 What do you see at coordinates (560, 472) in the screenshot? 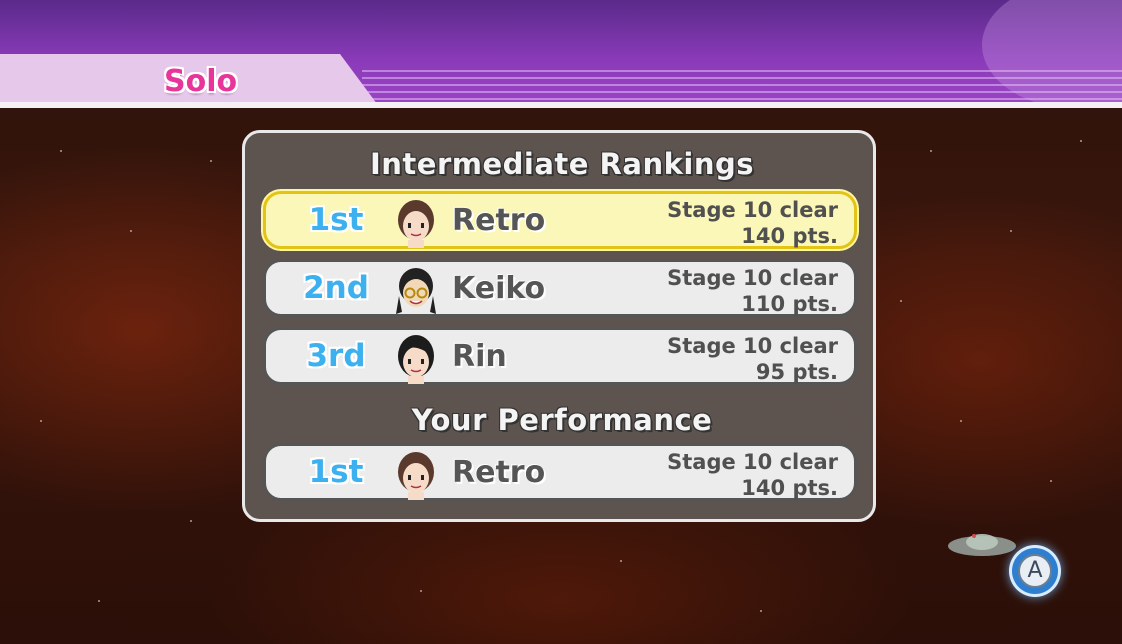
I see `performance-row: 1st Retro Stage 10 clear 140 pts.` at bounding box center [560, 472].